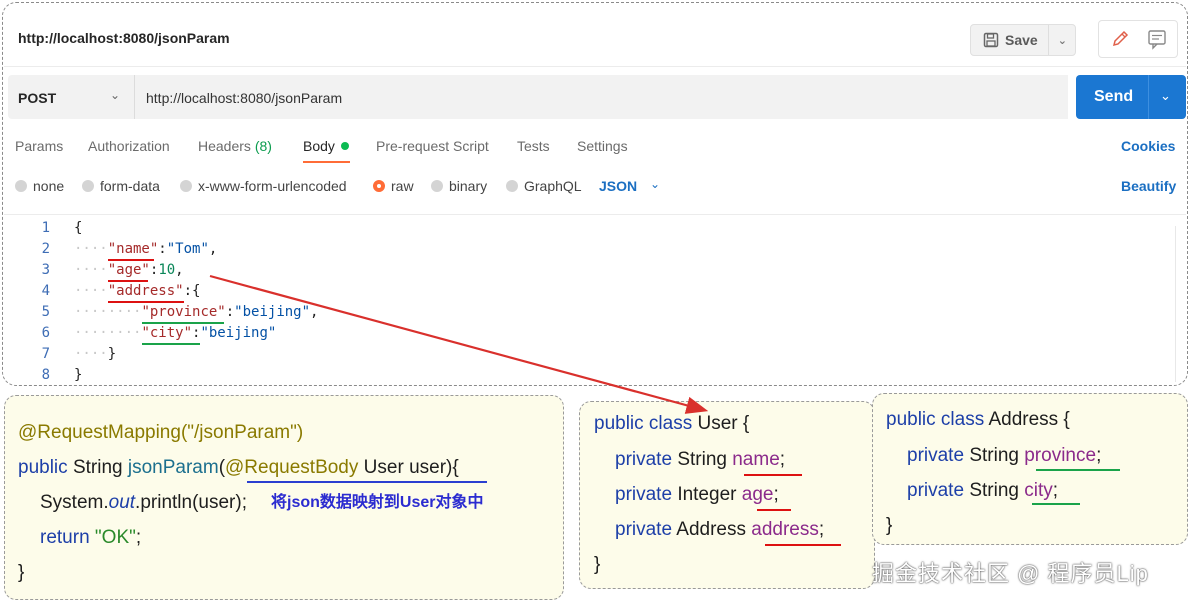 This screenshot has width=1190, height=602. What do you see at coordinates (459, 344) in the screenshot?
I see `arrow-icon` at bounding box center [459, 344].